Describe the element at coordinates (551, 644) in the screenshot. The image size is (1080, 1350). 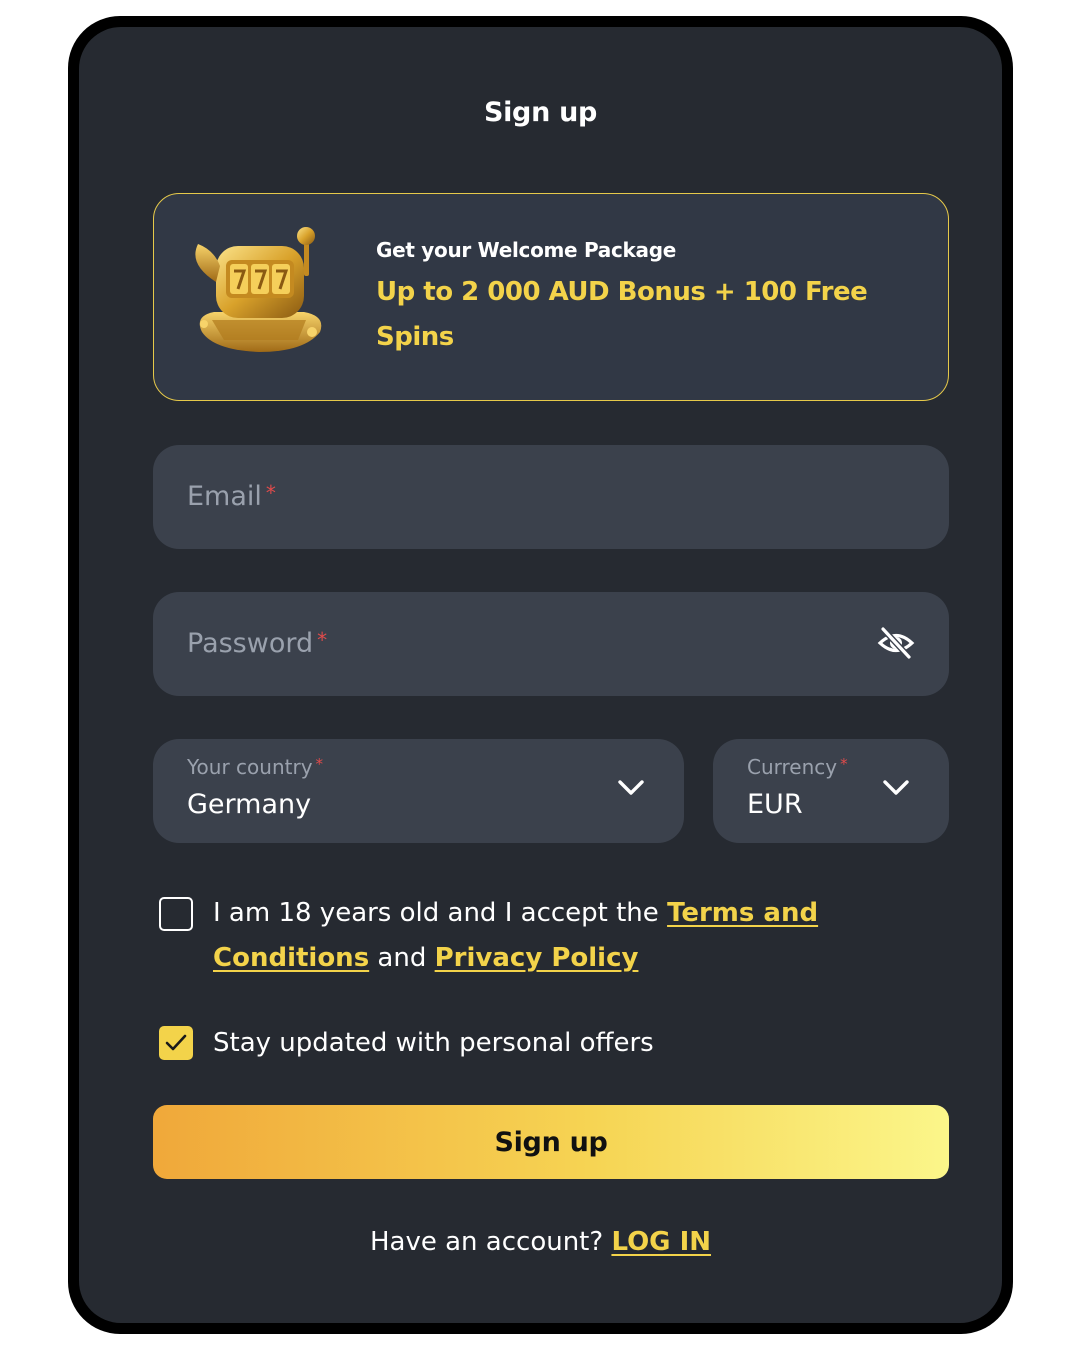
I see `password-field: Password *` at that location.